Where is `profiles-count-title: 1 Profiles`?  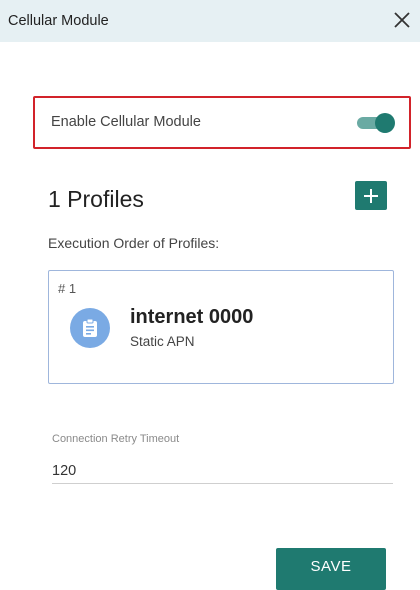 profiles-count-title: 1 Profiles is located at coordinates (96, 199).